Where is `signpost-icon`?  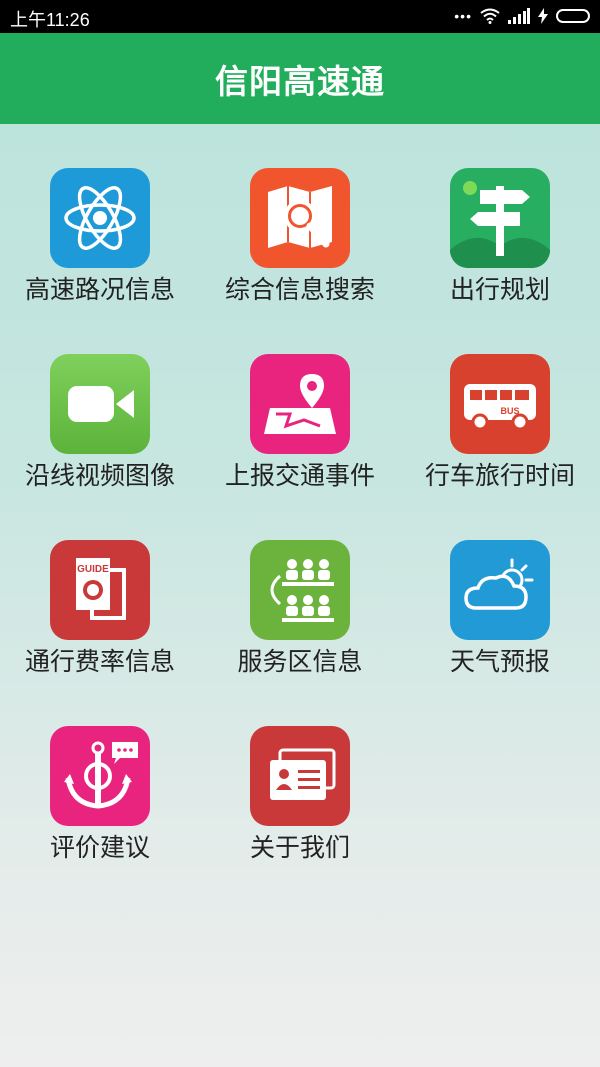 signpost-icon is located at coordinates (500, 218).